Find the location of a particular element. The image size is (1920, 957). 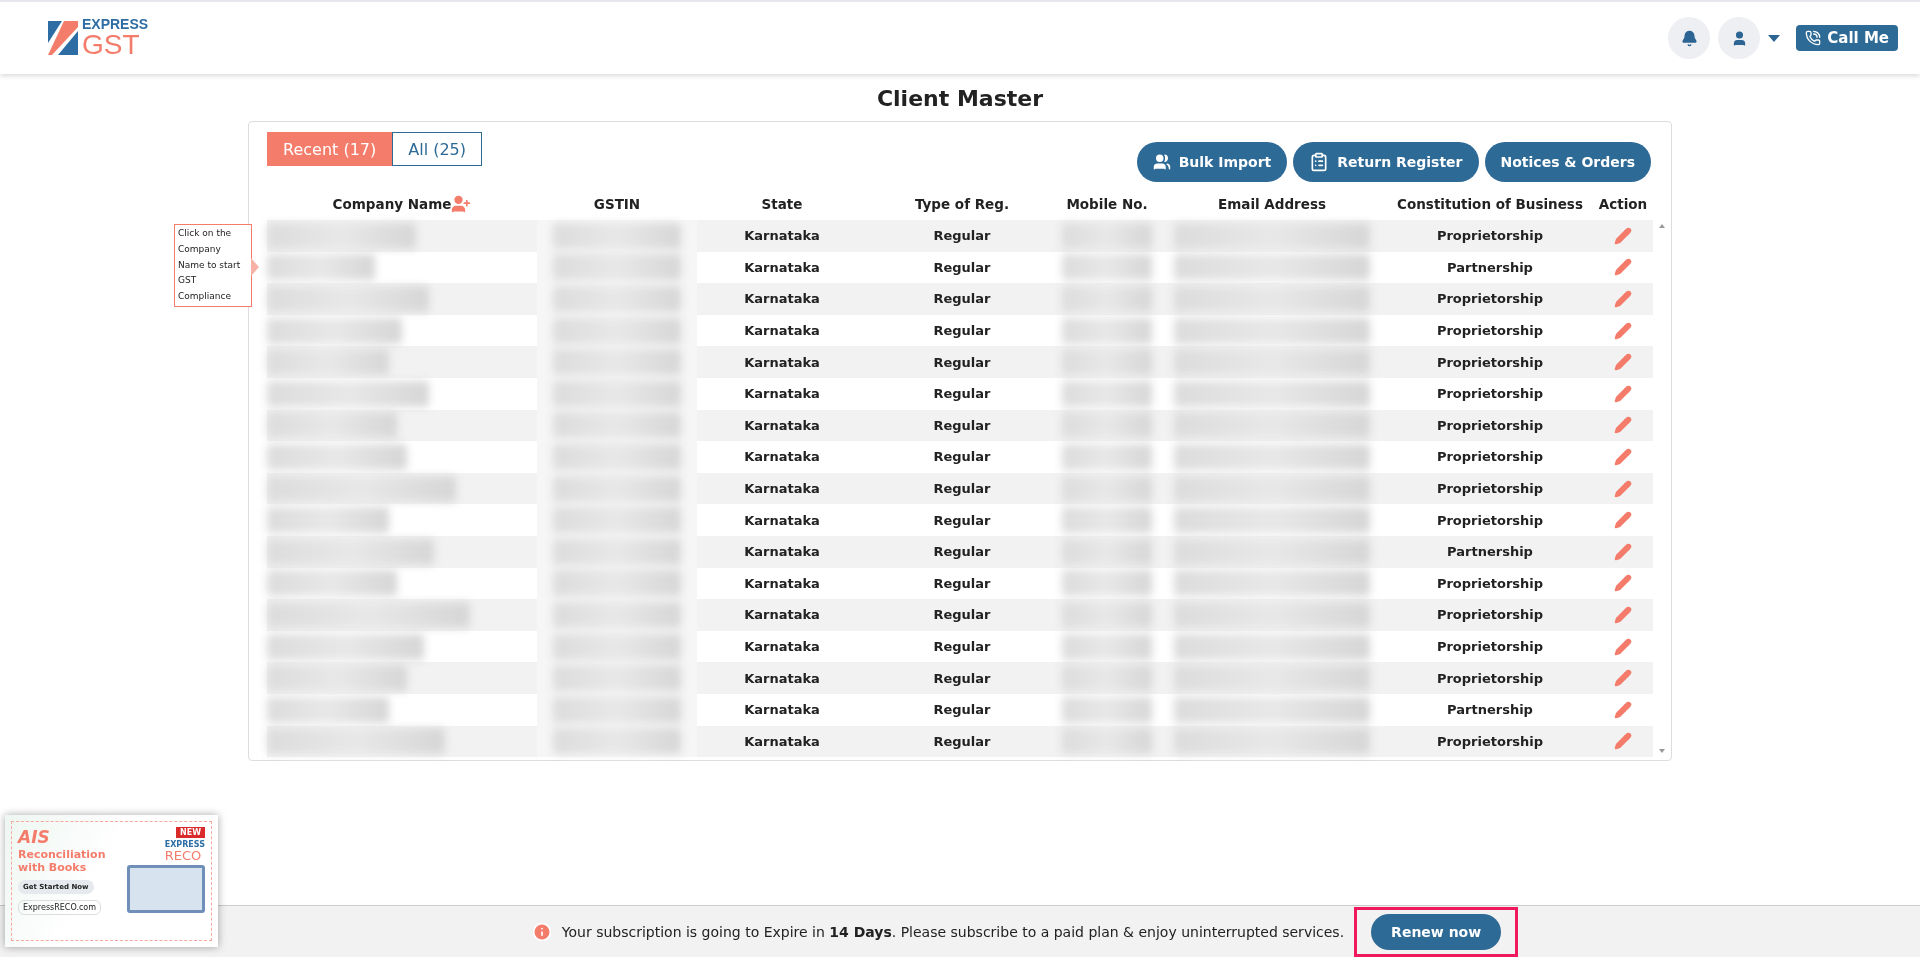

tooltip-pointer is located at coordinates (255, 267).